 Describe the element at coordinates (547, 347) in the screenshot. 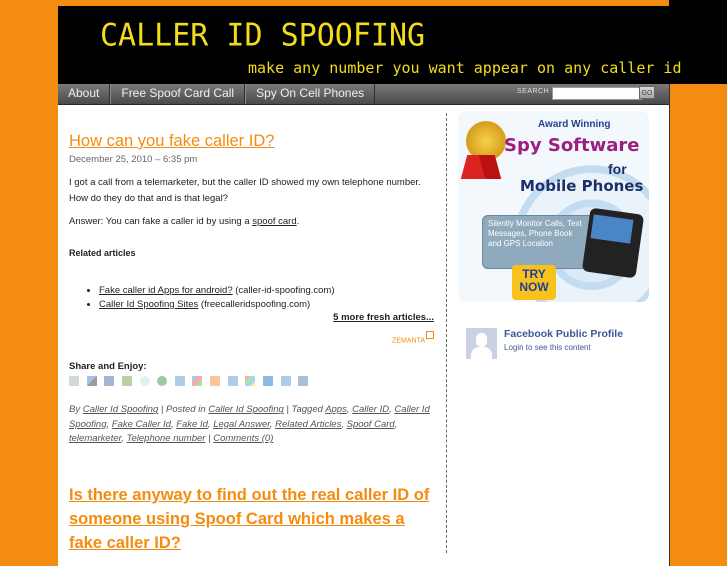

I see `facebook-login-text: Login to see this content` at that location.